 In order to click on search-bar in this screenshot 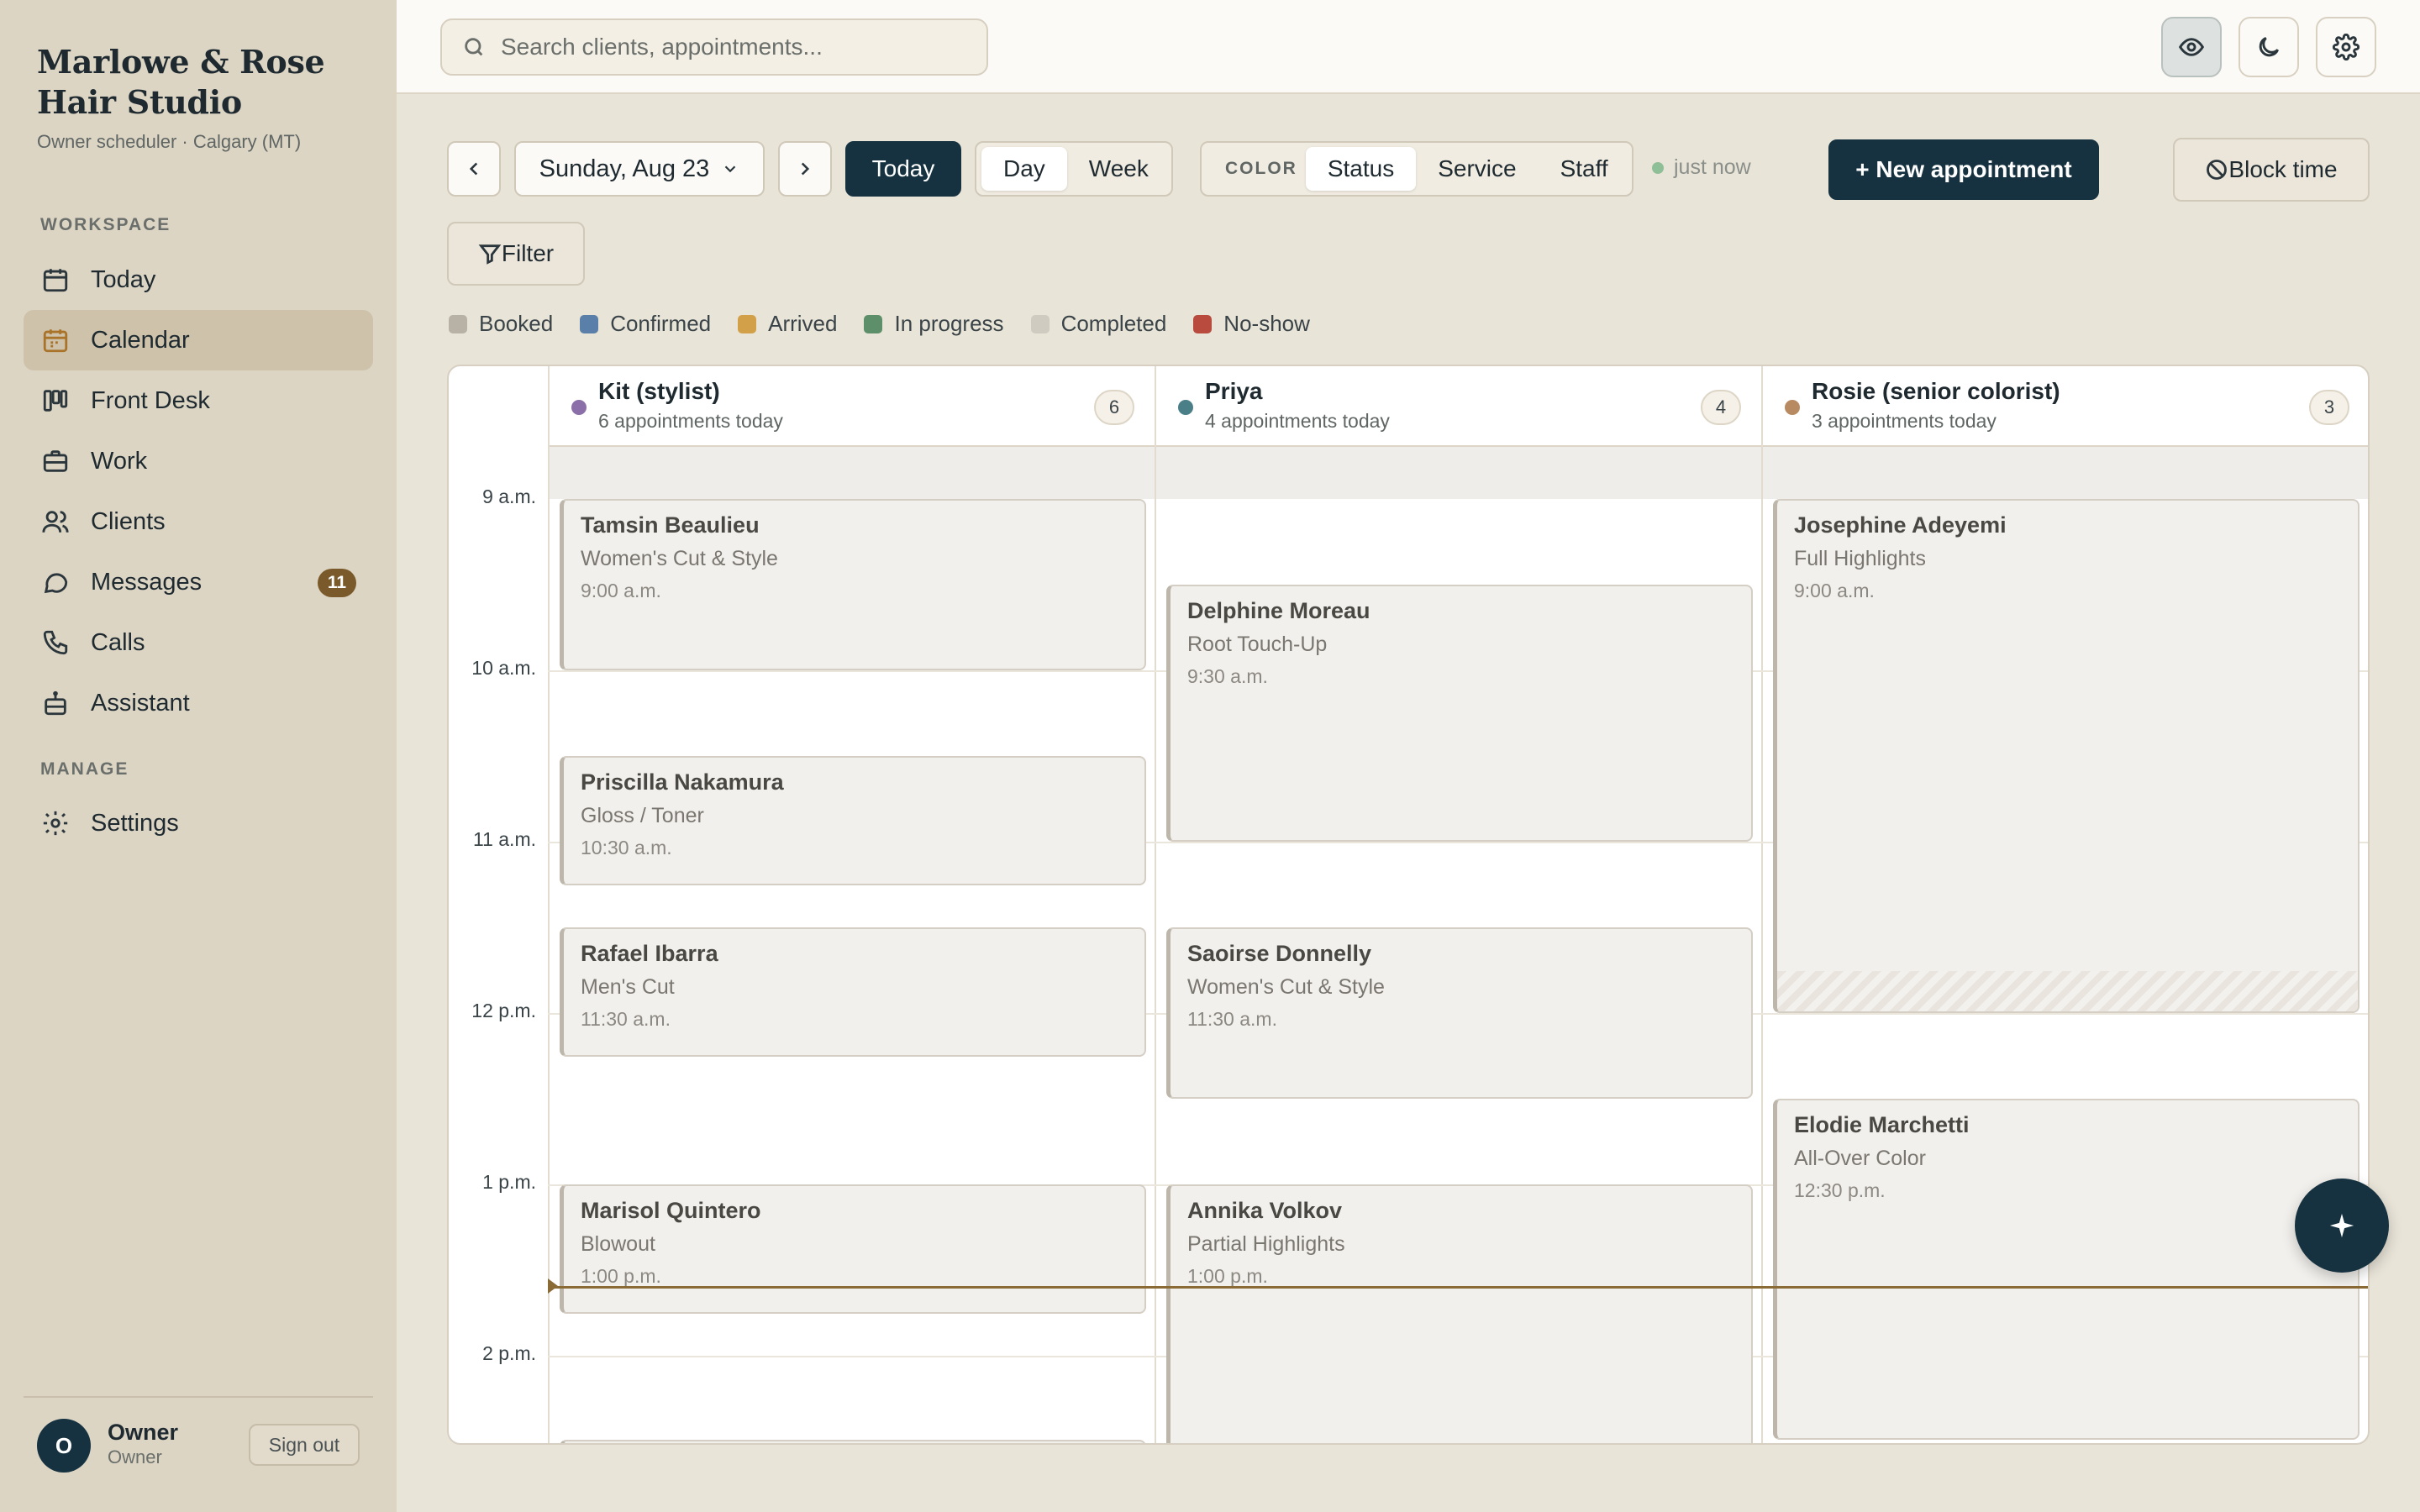, I will do `click(714, 47)`.